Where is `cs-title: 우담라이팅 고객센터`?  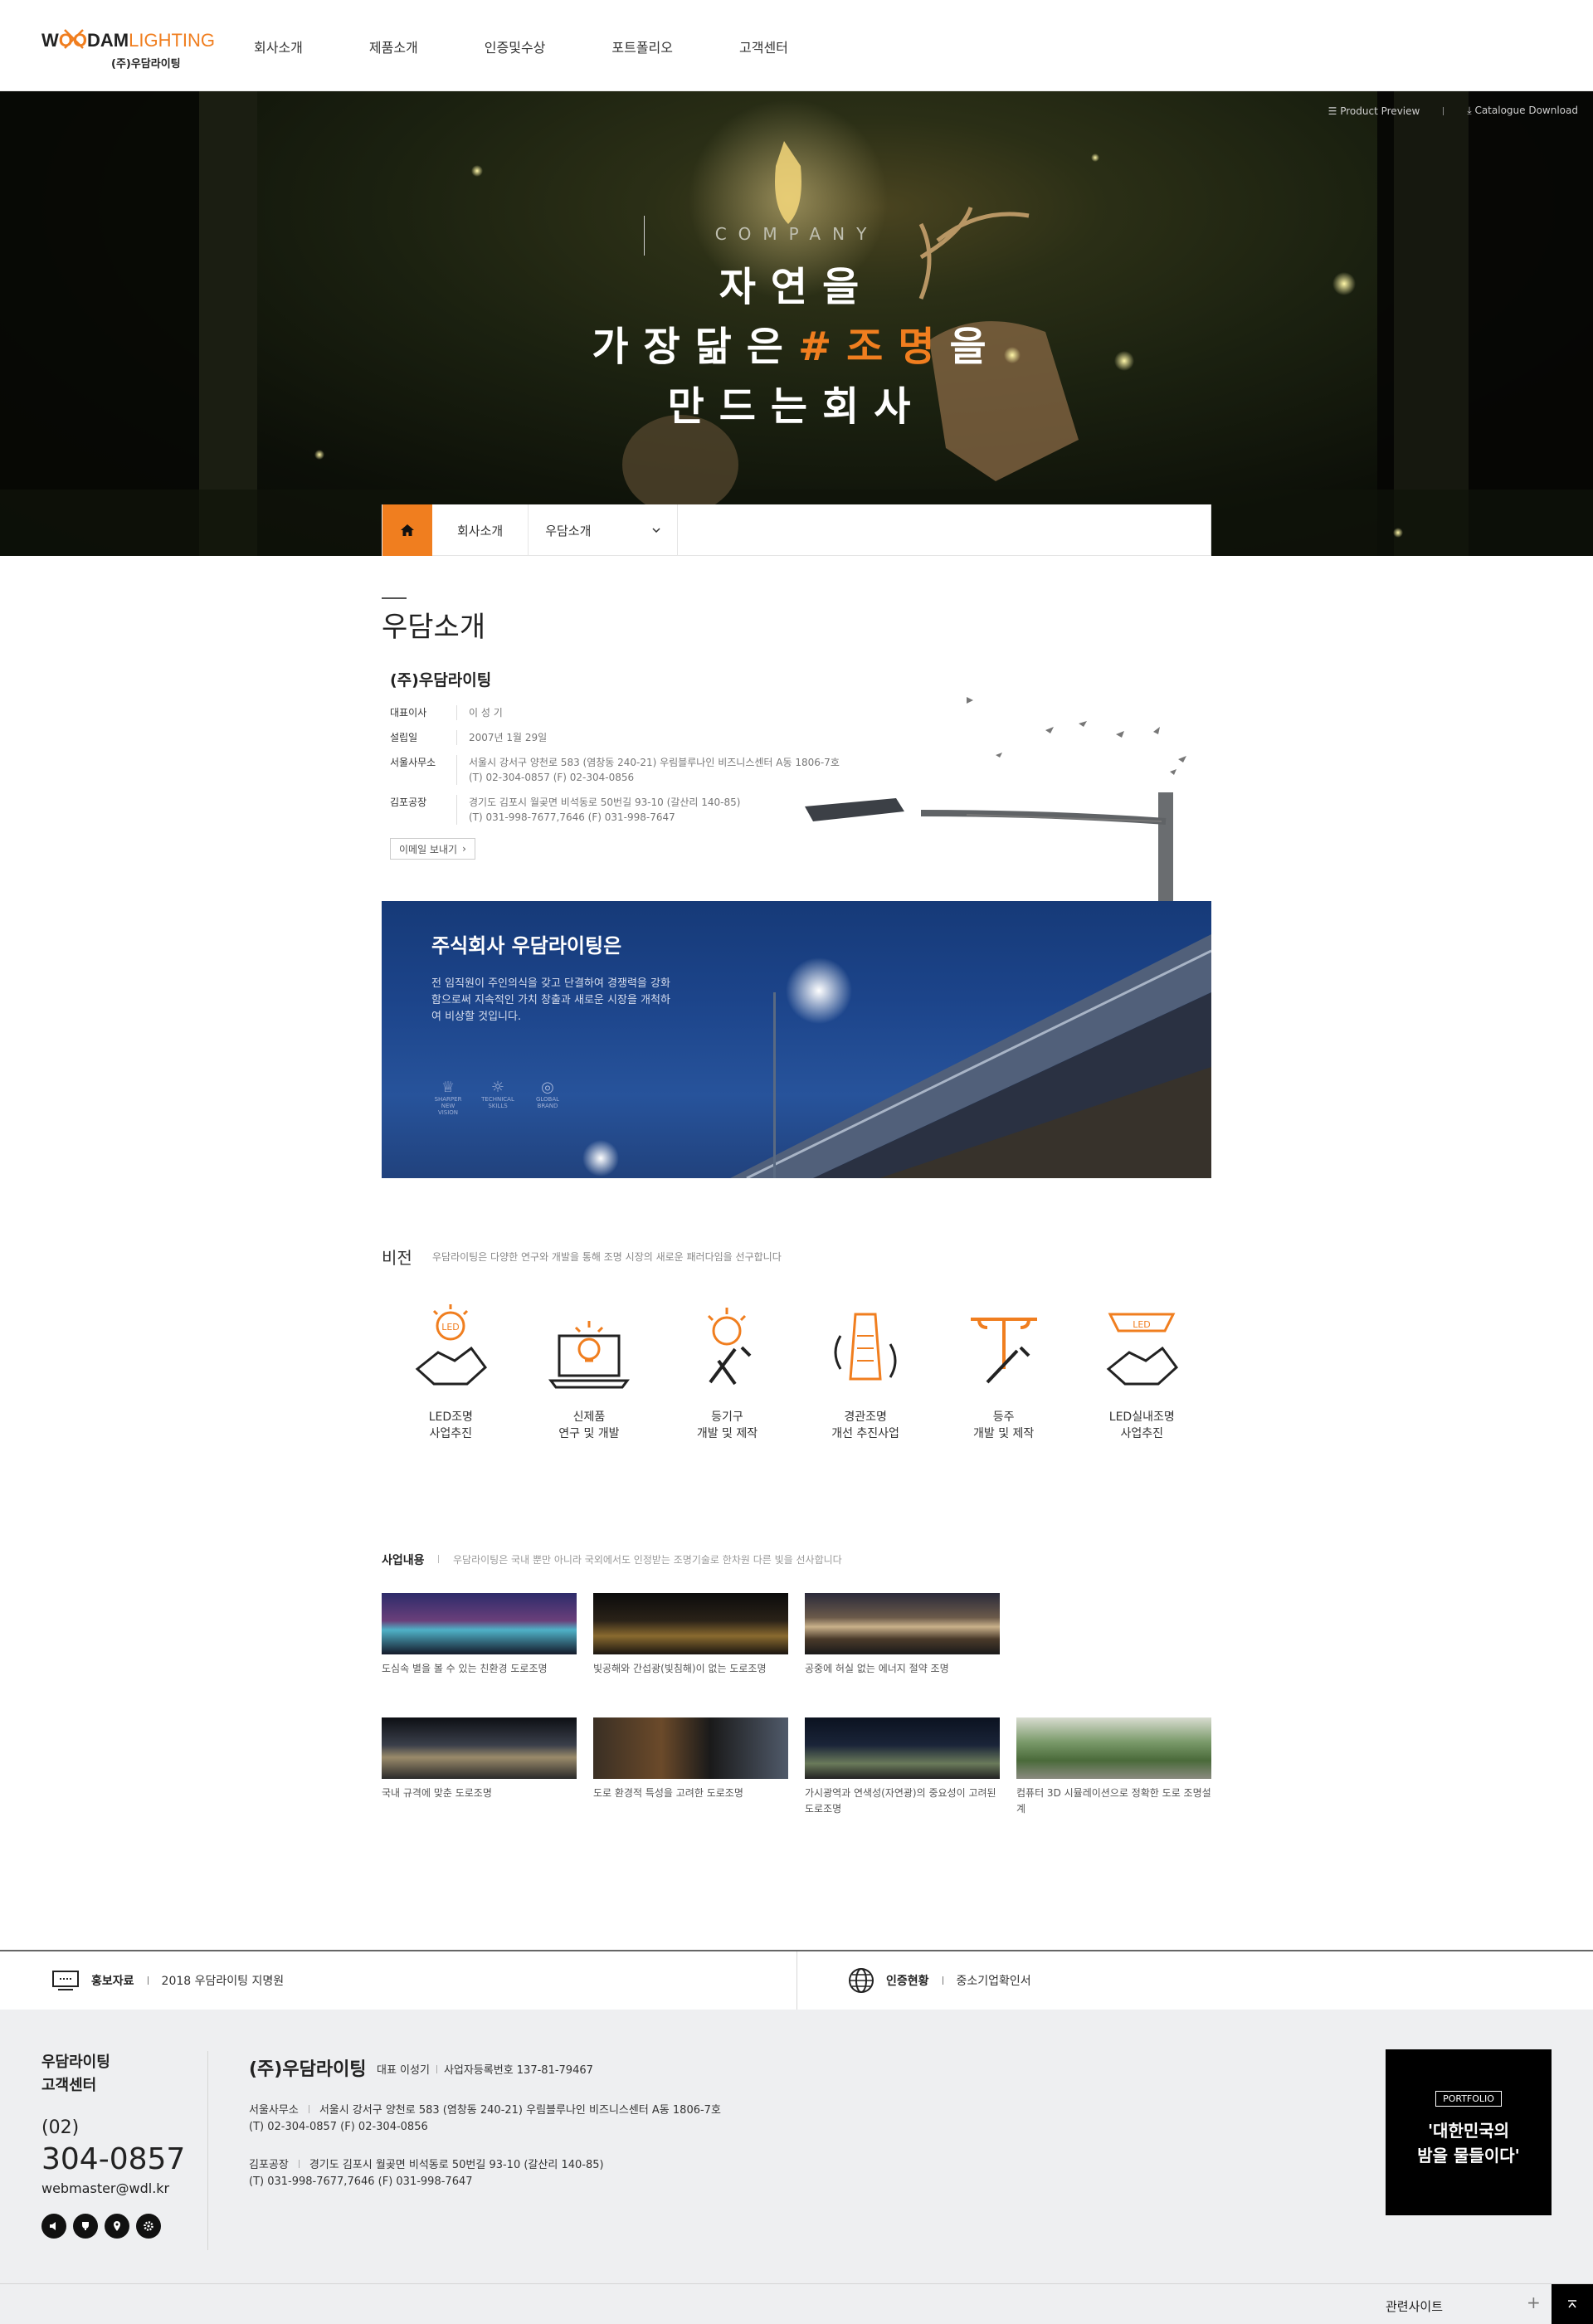
cs-title: 우담라이팅 고객센터 is located at coordinates (75, 2074).